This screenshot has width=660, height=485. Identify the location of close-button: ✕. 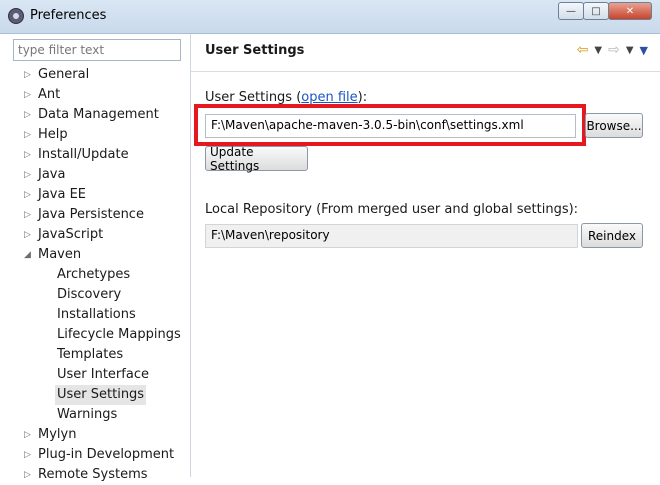
(630, 11).